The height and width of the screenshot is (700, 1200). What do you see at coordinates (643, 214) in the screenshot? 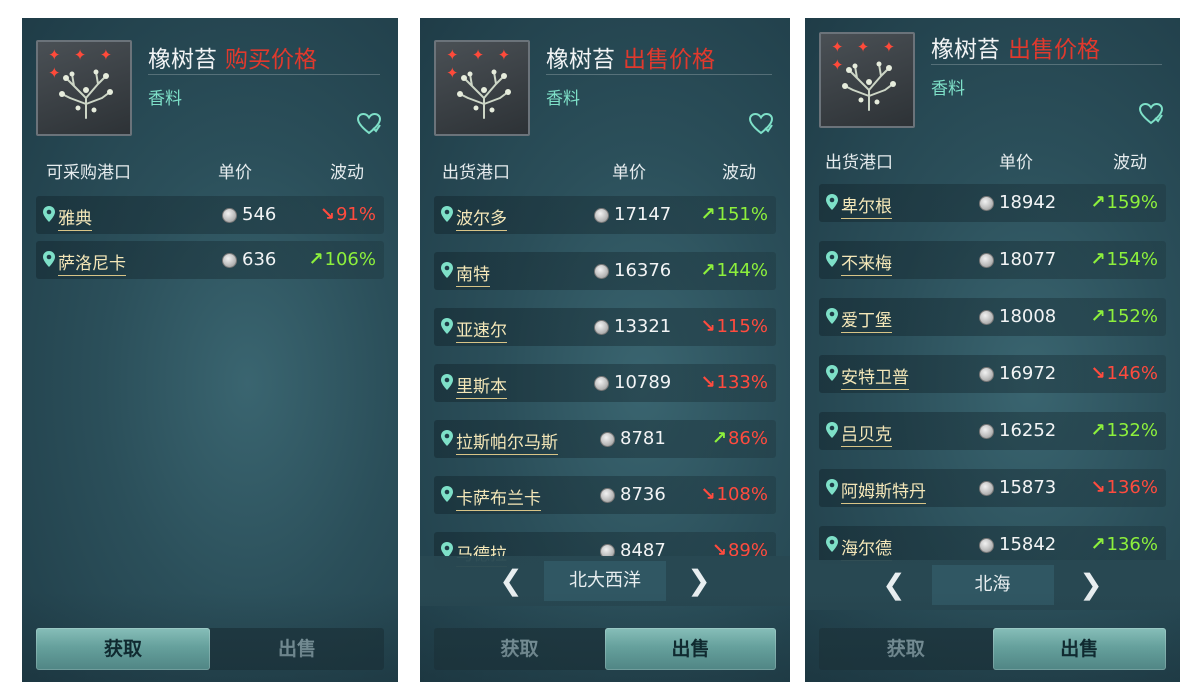
I see `unit-price: 17147` at bounding box center [643, 214].